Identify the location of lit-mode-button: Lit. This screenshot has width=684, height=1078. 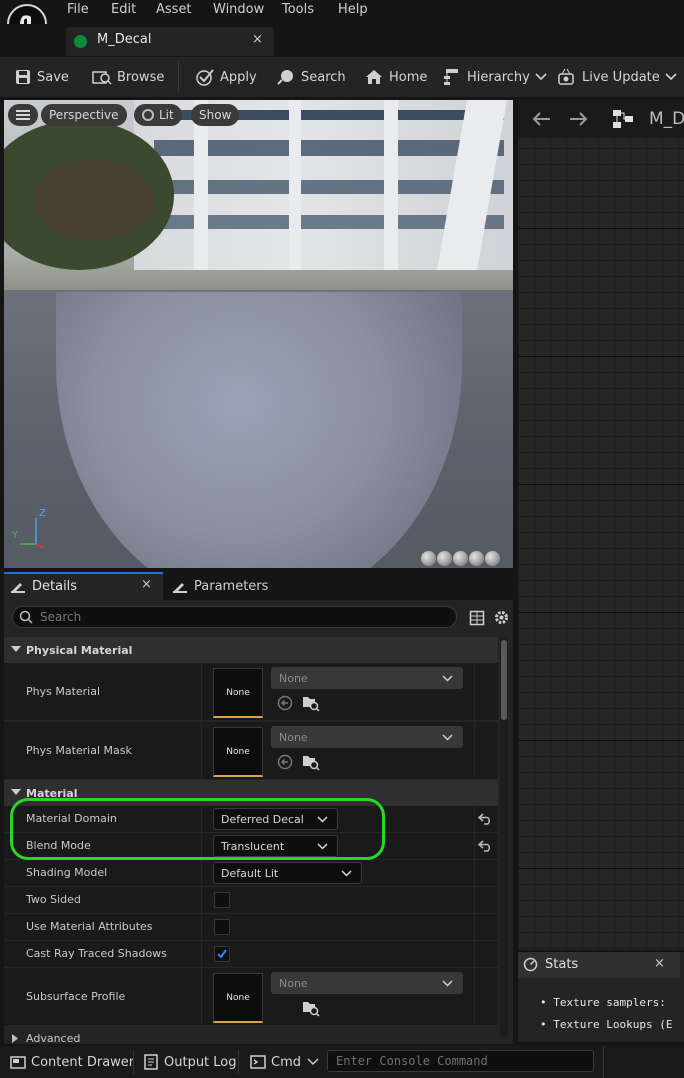
(158, 115).